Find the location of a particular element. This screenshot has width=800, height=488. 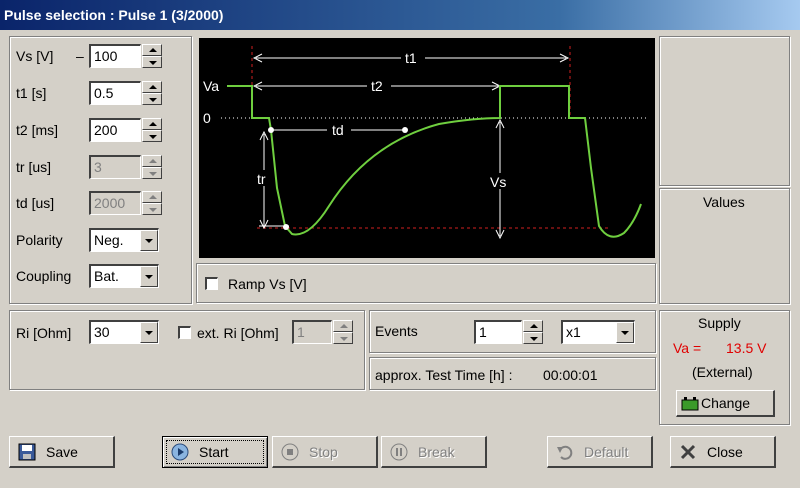

tr-diagram-label: tr is located at coordinates (261, 179).